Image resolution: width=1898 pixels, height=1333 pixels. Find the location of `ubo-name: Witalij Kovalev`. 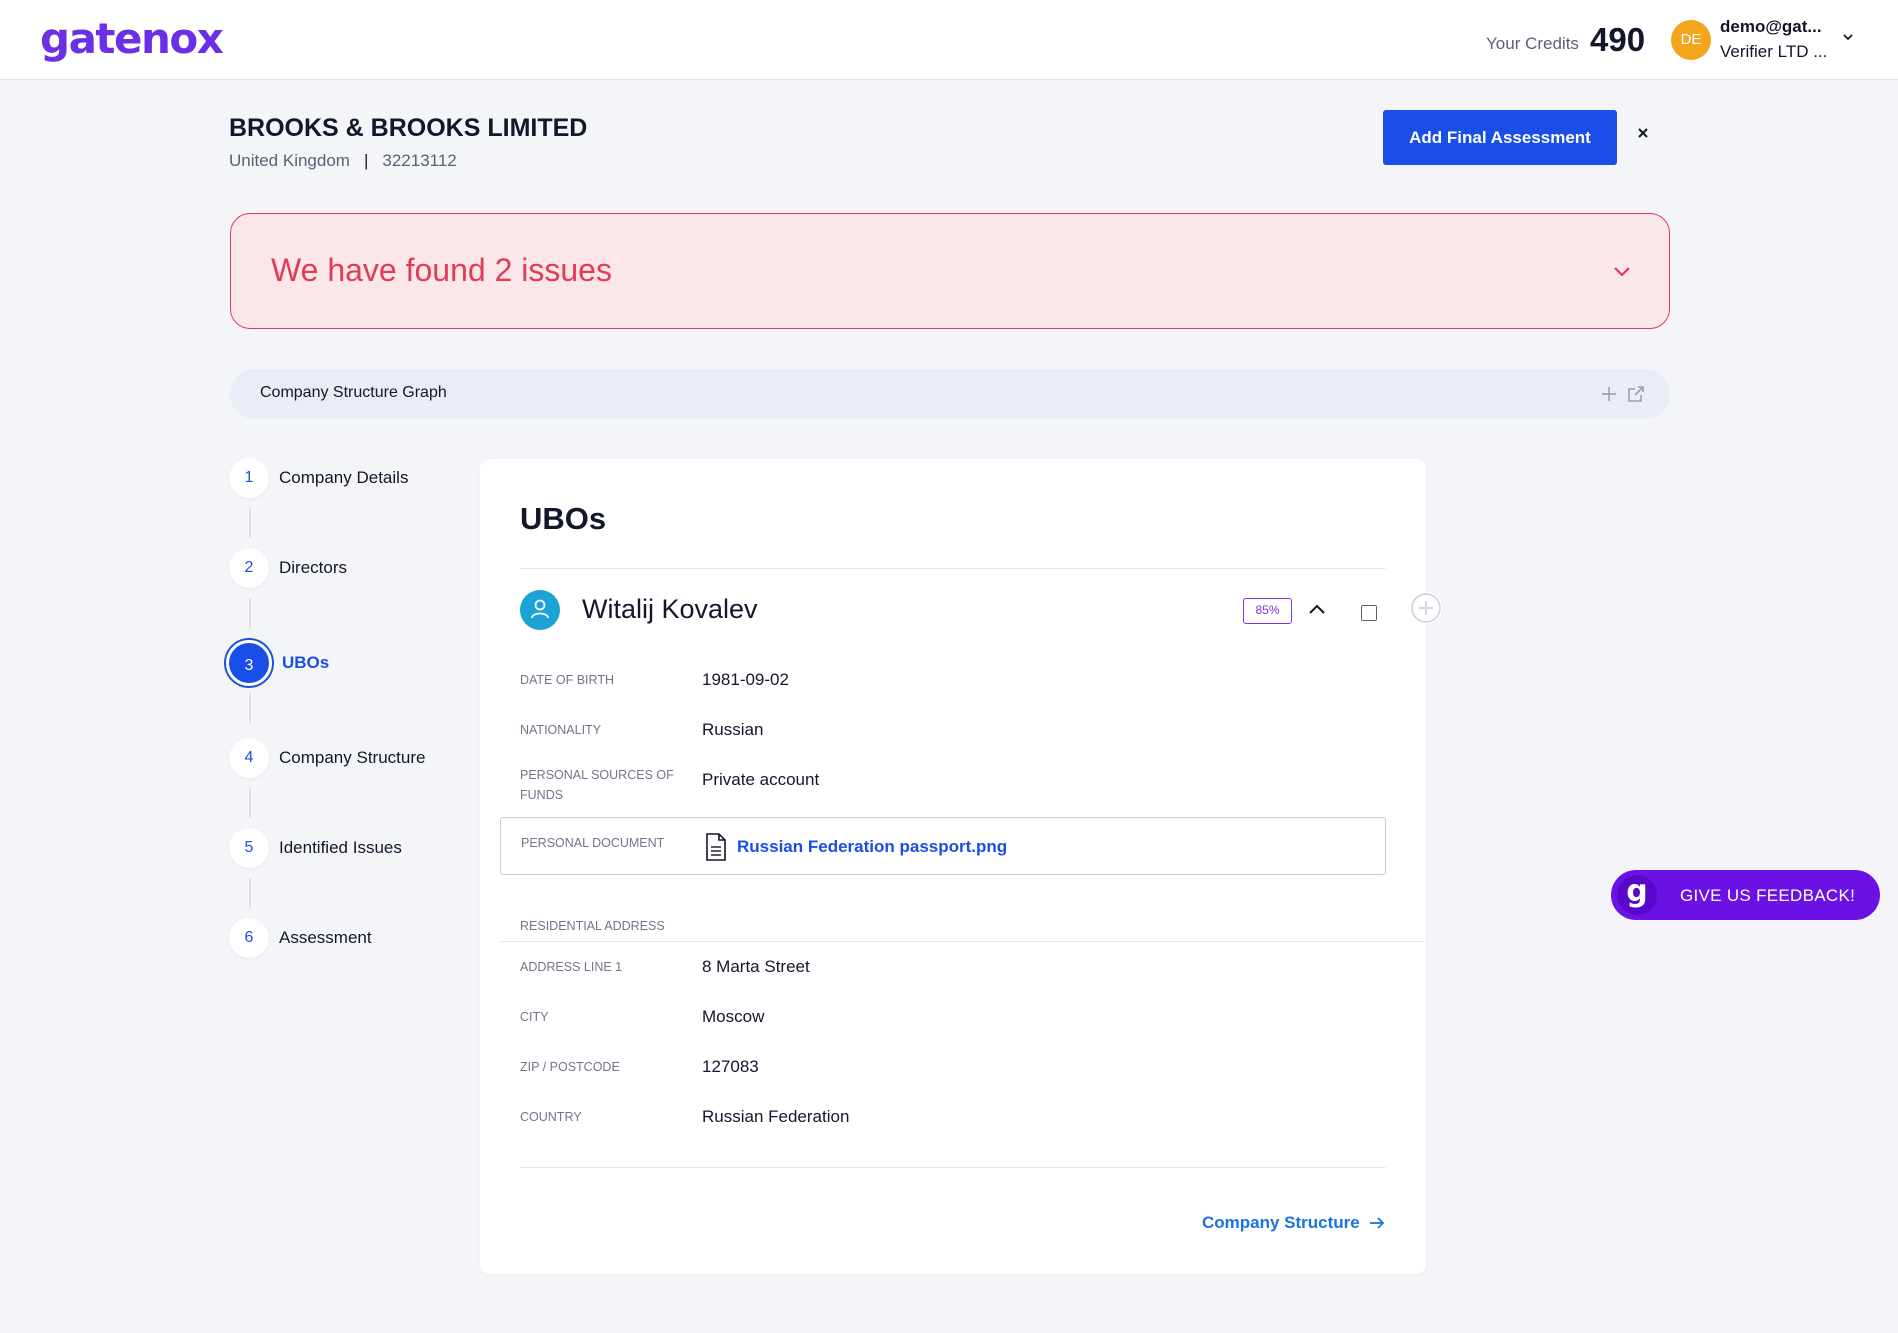

ubo-name: Witalij Kovalev is located at coordinates (670, 609).